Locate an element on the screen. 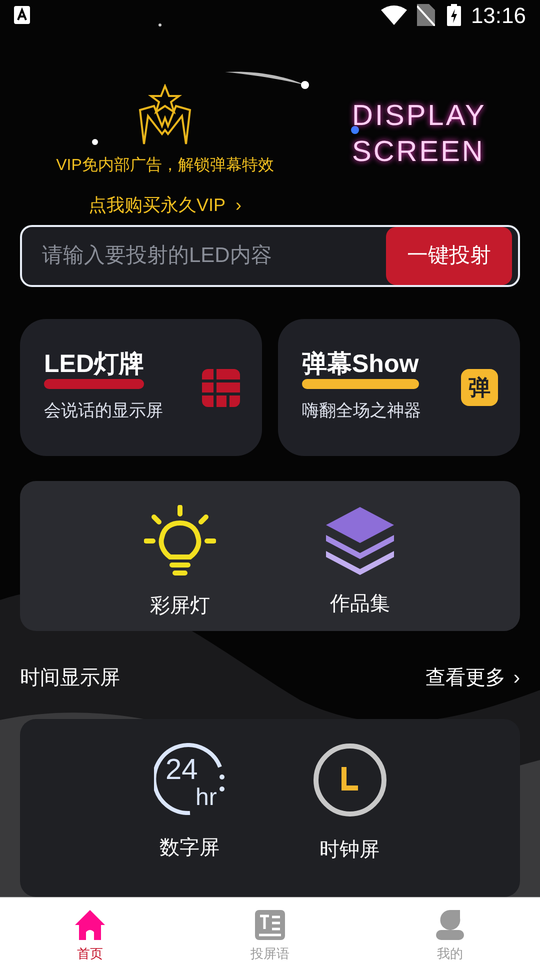 The width and height of the screenshot is (540, 969). layers-icon is located at coordinates (360, 540).